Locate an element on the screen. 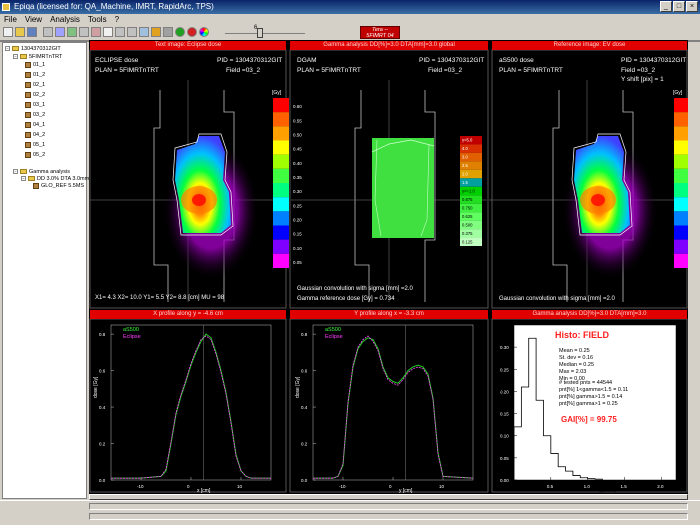  calc-icon is located at coordinates (156, 32).